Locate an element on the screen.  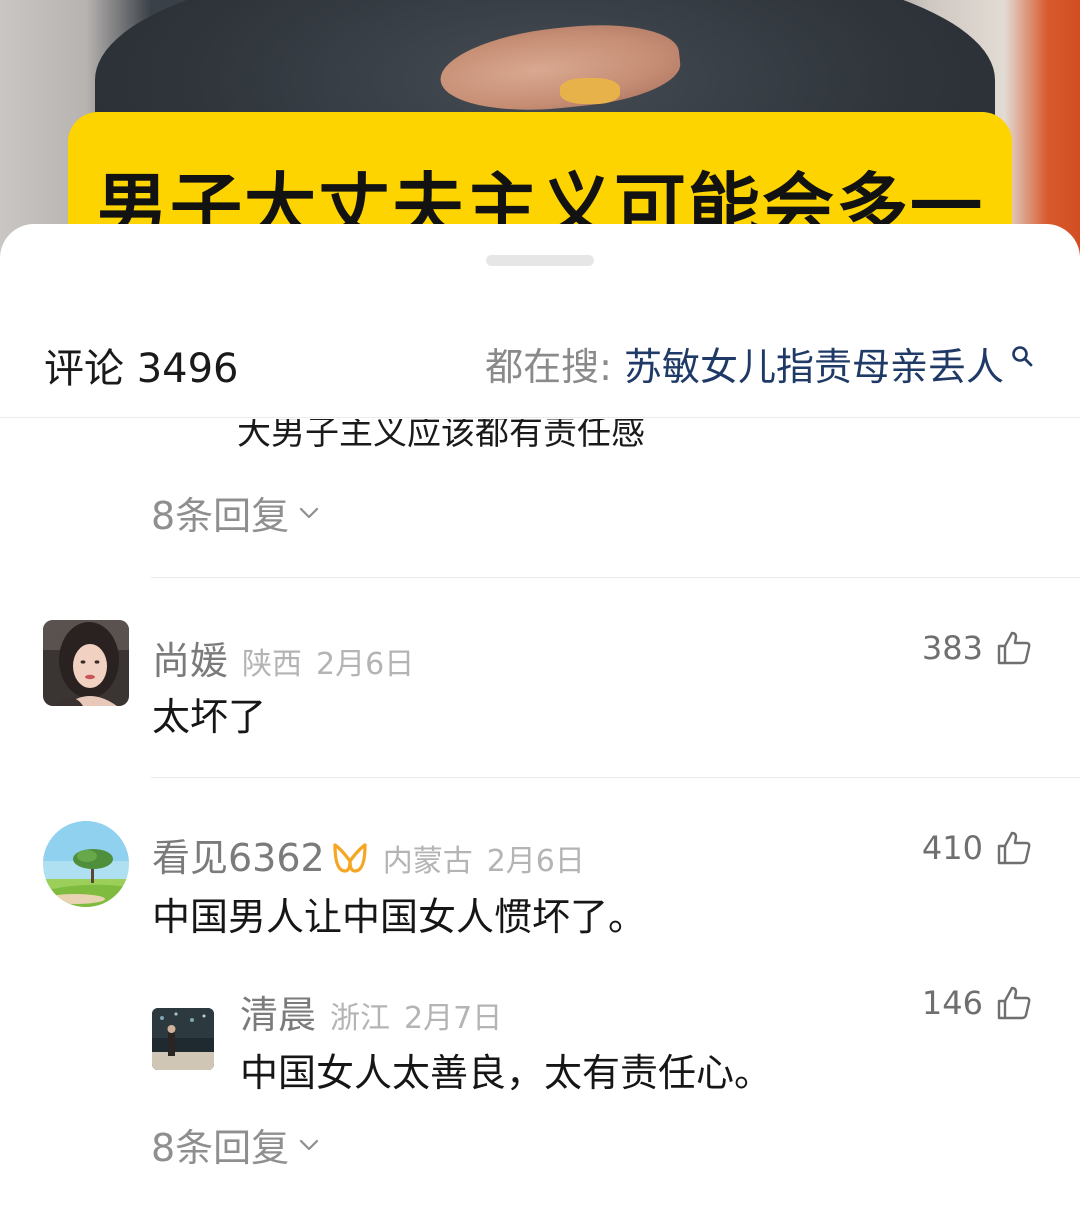
comment-meta: 尚媛 陕西 2月6日 is located at coordinates (283, 657).